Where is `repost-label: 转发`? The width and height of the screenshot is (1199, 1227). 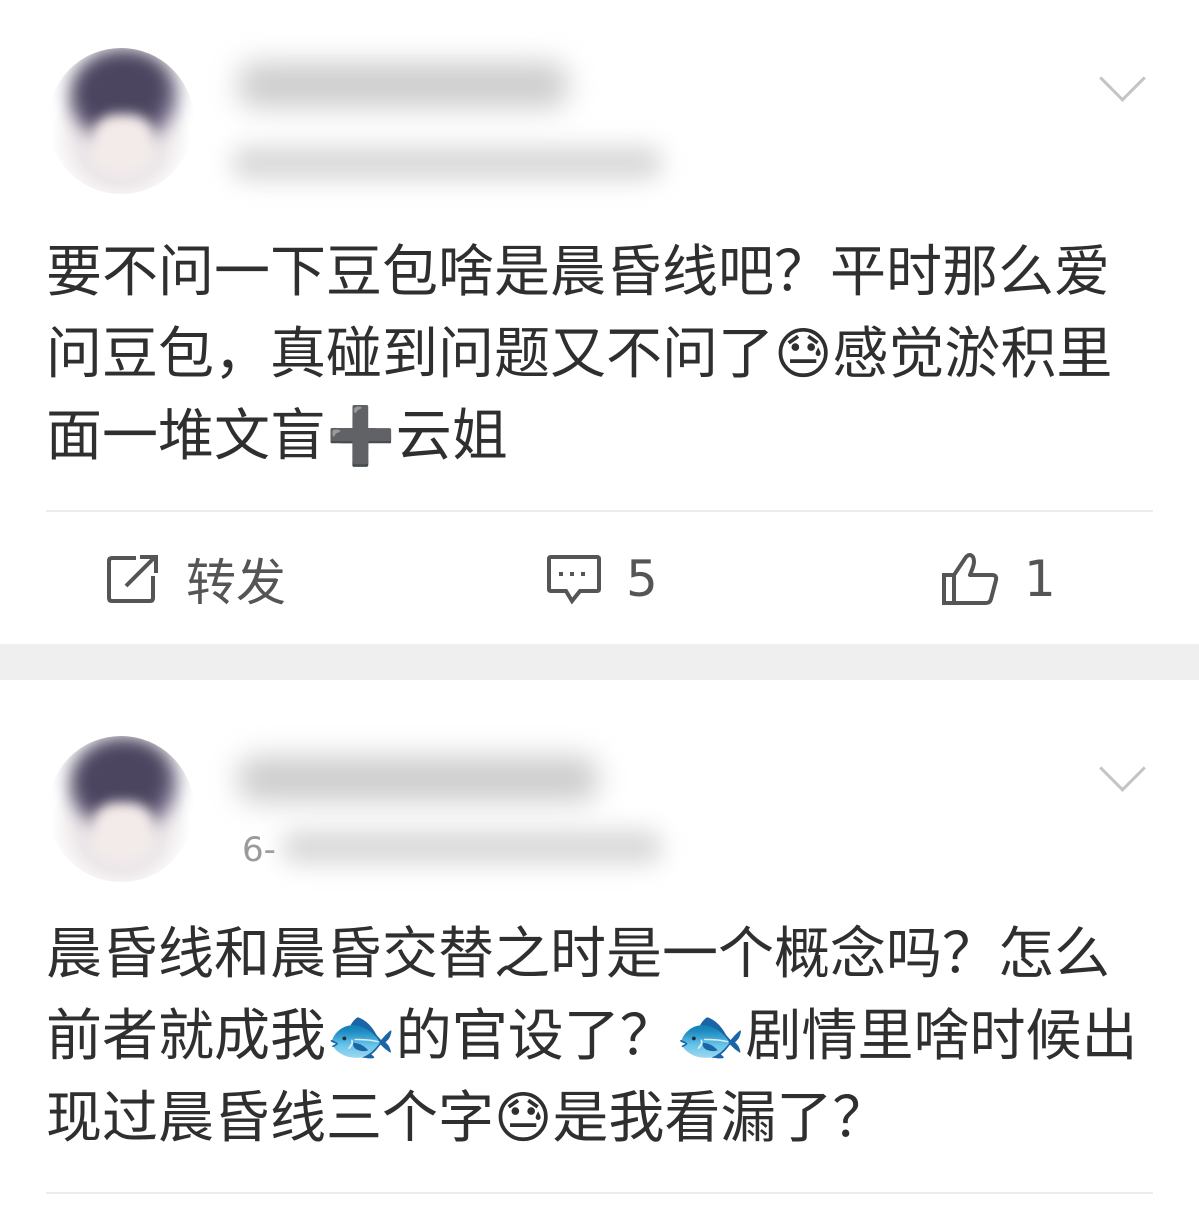 repost-label: 转发 is located at coordinates (236, 583).